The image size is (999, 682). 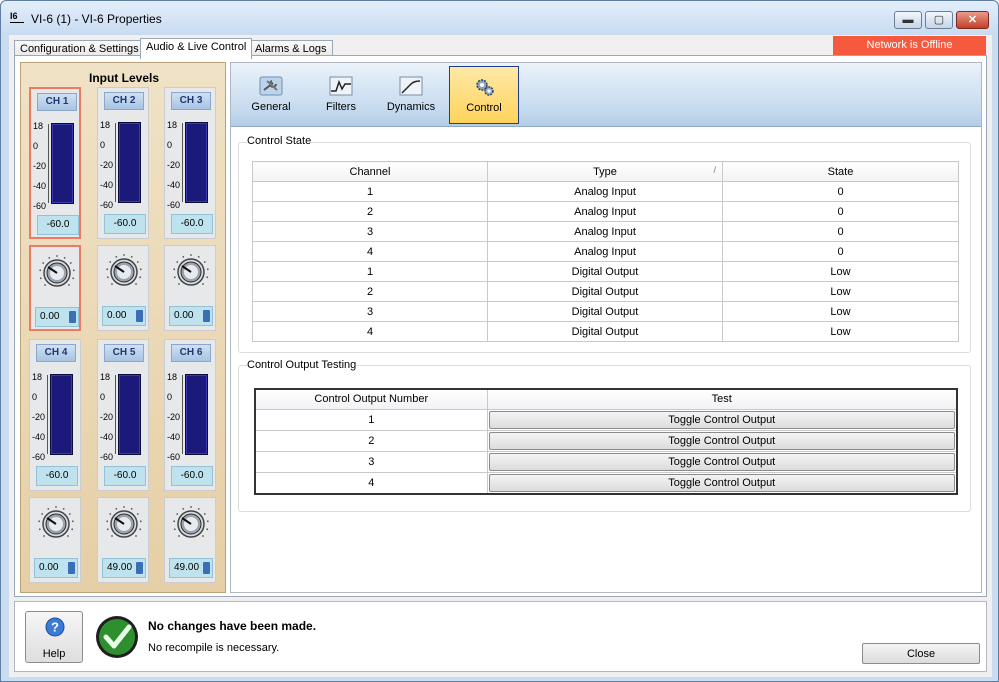 I want to click on channel-level-strip: CH 4 18 0 -20 -40 -60 -60.0, so click(x=55, y=415).